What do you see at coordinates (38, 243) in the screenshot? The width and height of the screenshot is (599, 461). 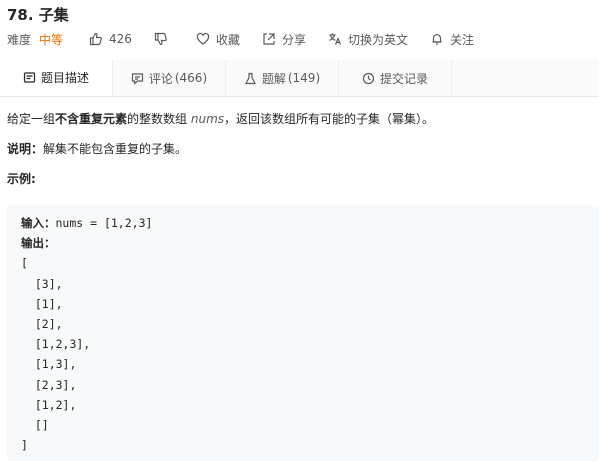 I see `output-label: 输出：` at bounding box center [38, 243].